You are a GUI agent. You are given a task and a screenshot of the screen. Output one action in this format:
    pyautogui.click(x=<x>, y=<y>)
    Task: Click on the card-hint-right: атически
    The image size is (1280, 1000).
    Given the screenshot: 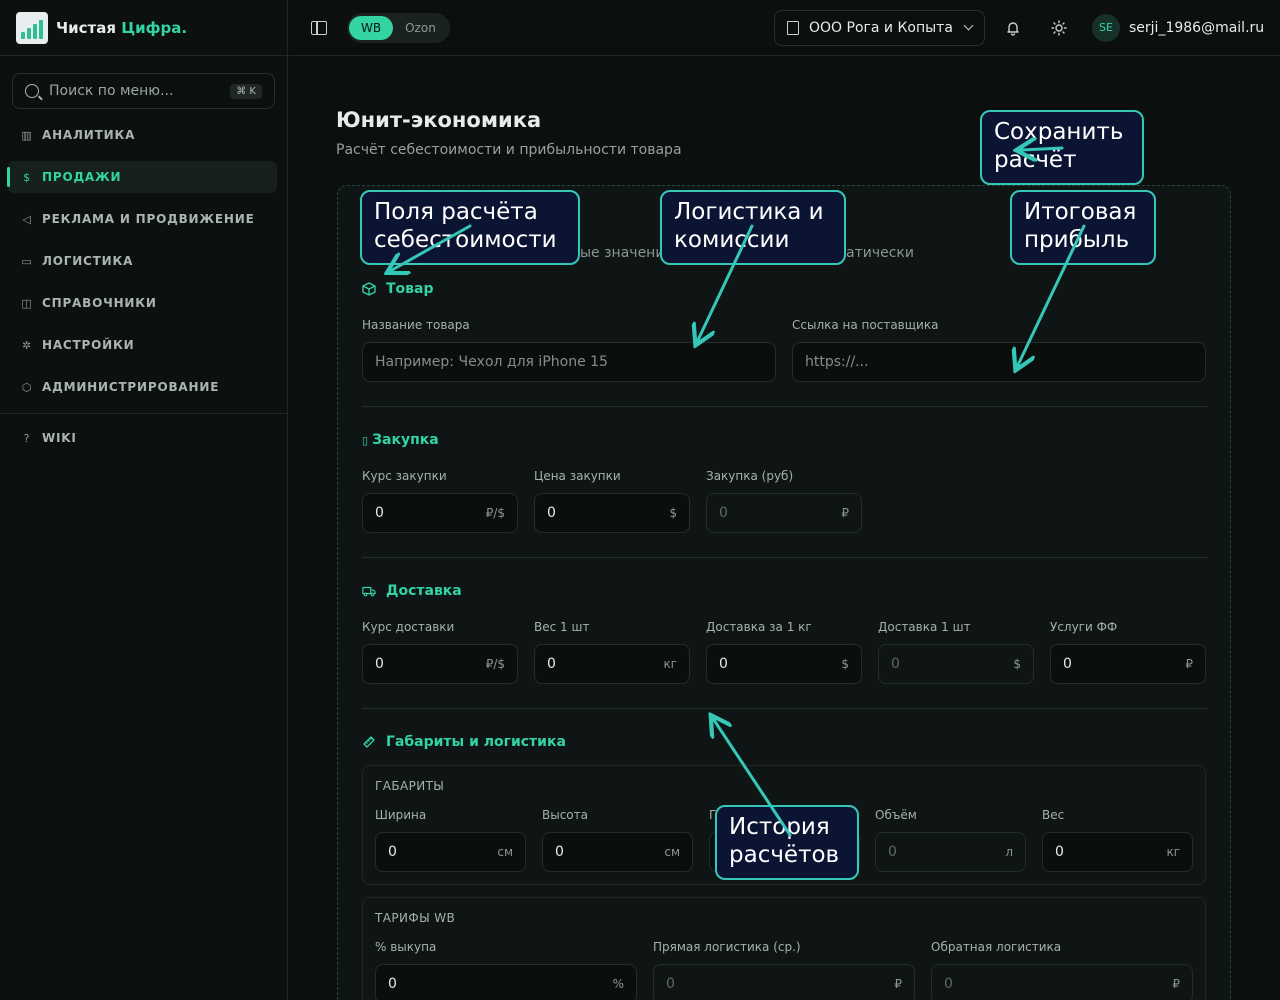 What is the action you would take?
    pyautogui.click(x=880, y=253)
    